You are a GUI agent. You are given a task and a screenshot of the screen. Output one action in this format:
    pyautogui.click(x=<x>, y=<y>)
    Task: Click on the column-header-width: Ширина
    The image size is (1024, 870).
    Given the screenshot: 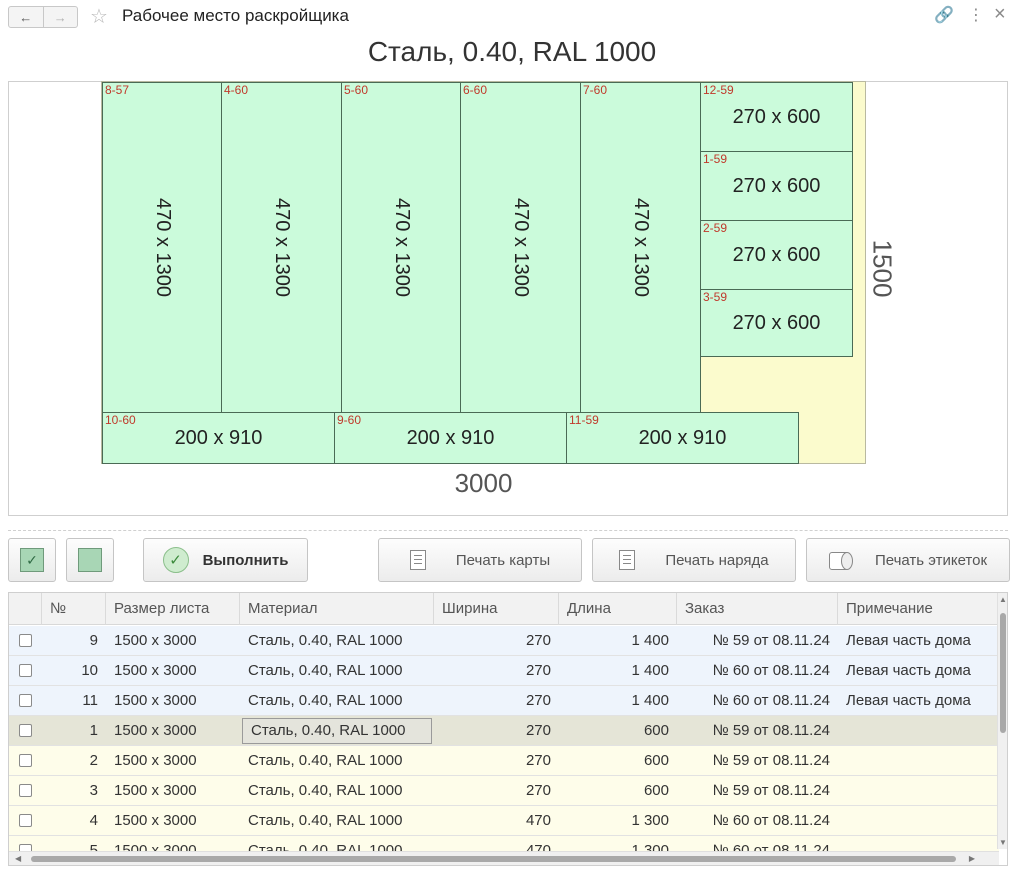 What is the action you would take?
    pyautogui.click(x=496, y=609)
    